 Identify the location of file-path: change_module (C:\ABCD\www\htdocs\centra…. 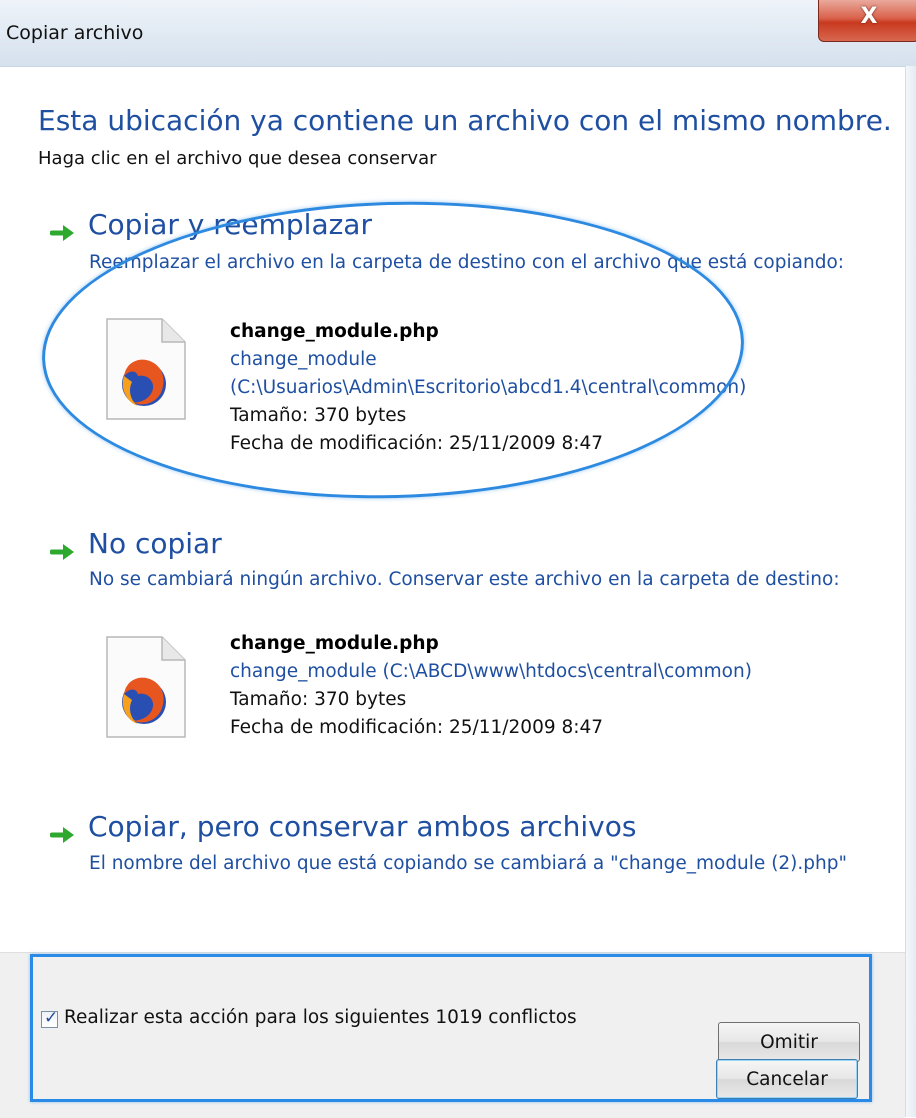
(491, 671).